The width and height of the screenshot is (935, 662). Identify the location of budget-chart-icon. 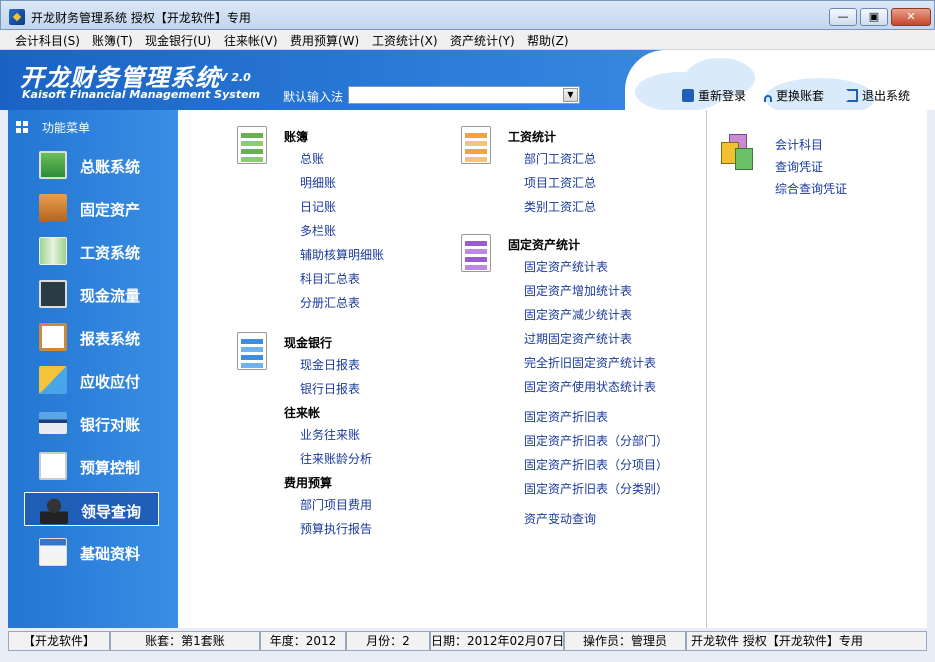
(53, 466).